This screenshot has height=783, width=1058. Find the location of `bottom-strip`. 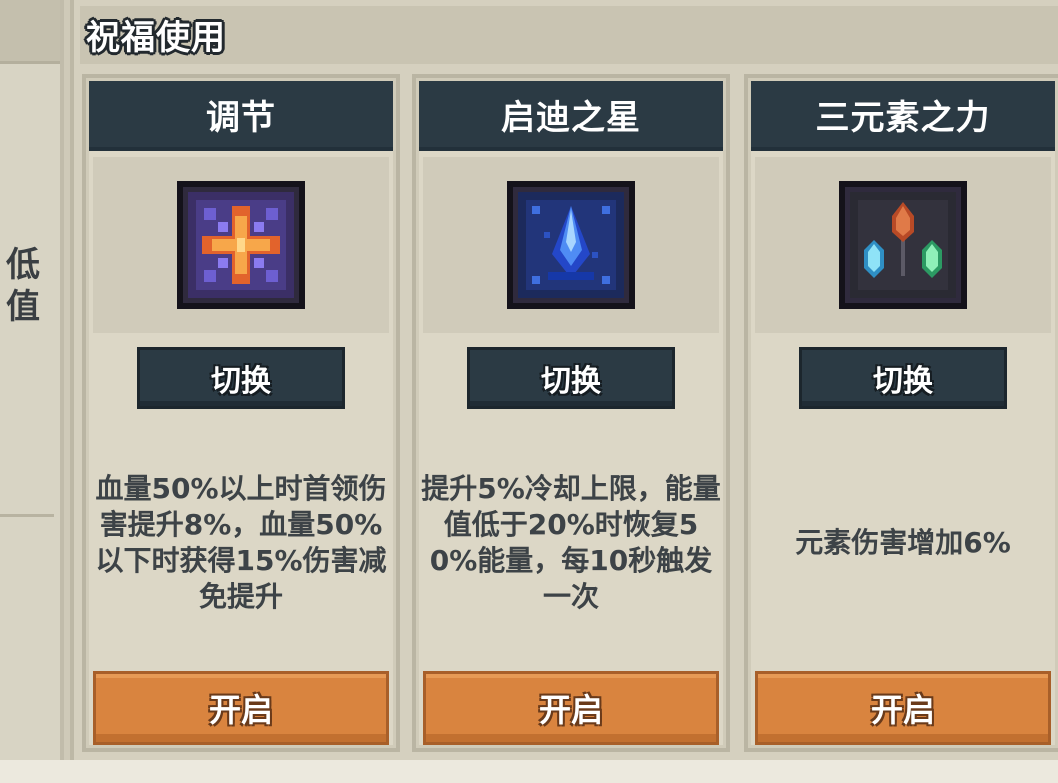

bottom-strip is located at coordinates (529, 771).